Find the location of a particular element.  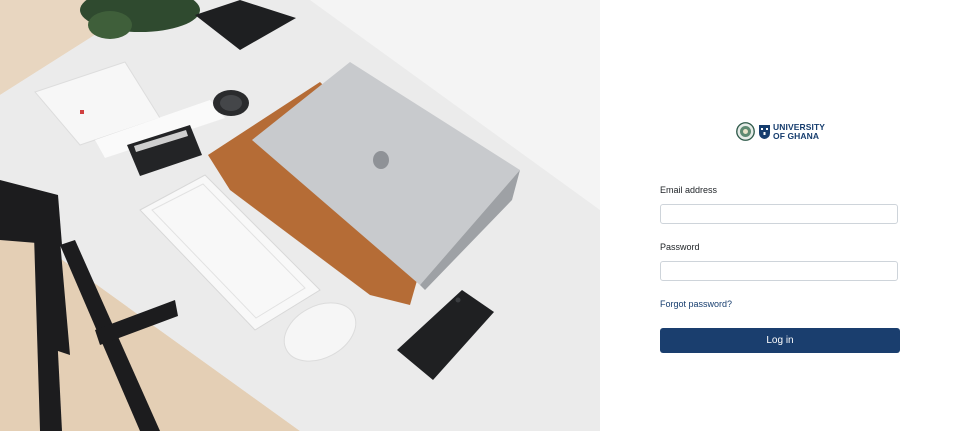

forgot-password-link: Forgot password? is located at coordinates (696, 304).